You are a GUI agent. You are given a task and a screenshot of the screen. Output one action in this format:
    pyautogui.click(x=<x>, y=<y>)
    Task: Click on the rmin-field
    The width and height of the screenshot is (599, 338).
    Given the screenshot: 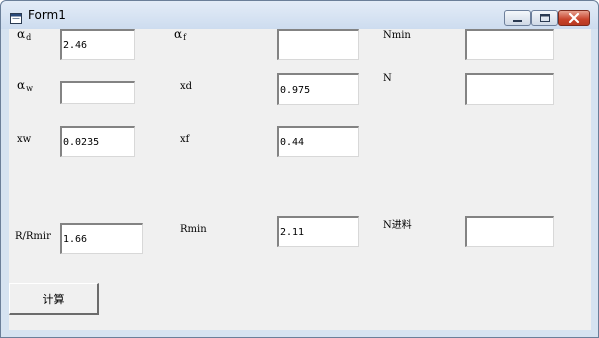 What is the action you would take?
    pyautogui.click(x=318, y=231)
    